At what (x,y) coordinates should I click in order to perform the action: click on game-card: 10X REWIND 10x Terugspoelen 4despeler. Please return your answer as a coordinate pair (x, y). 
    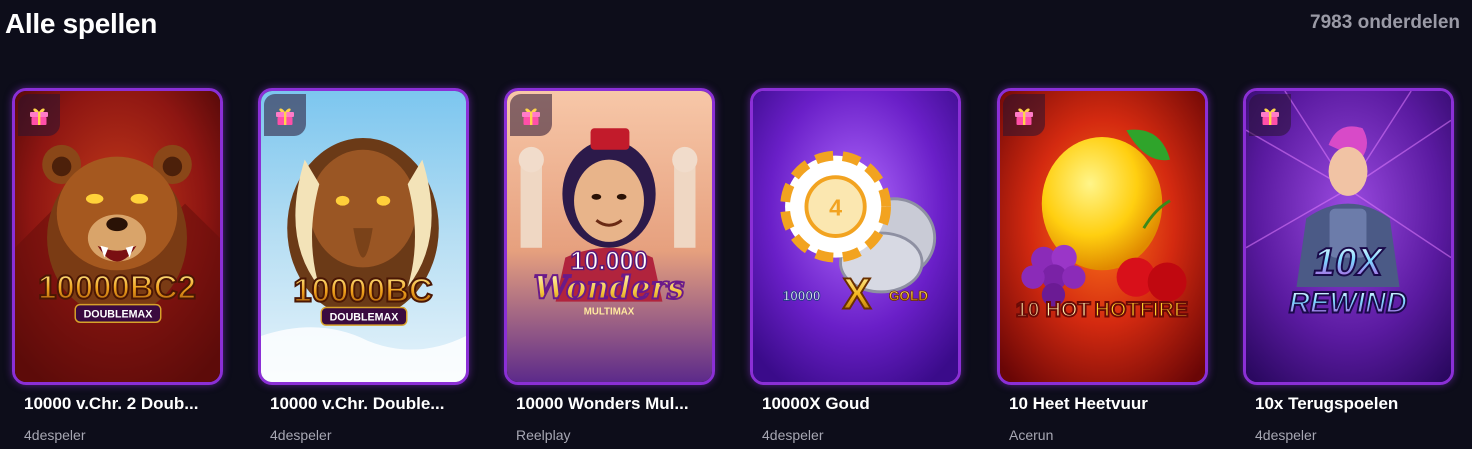
    Looking at the image, I should click on (1348, 268).